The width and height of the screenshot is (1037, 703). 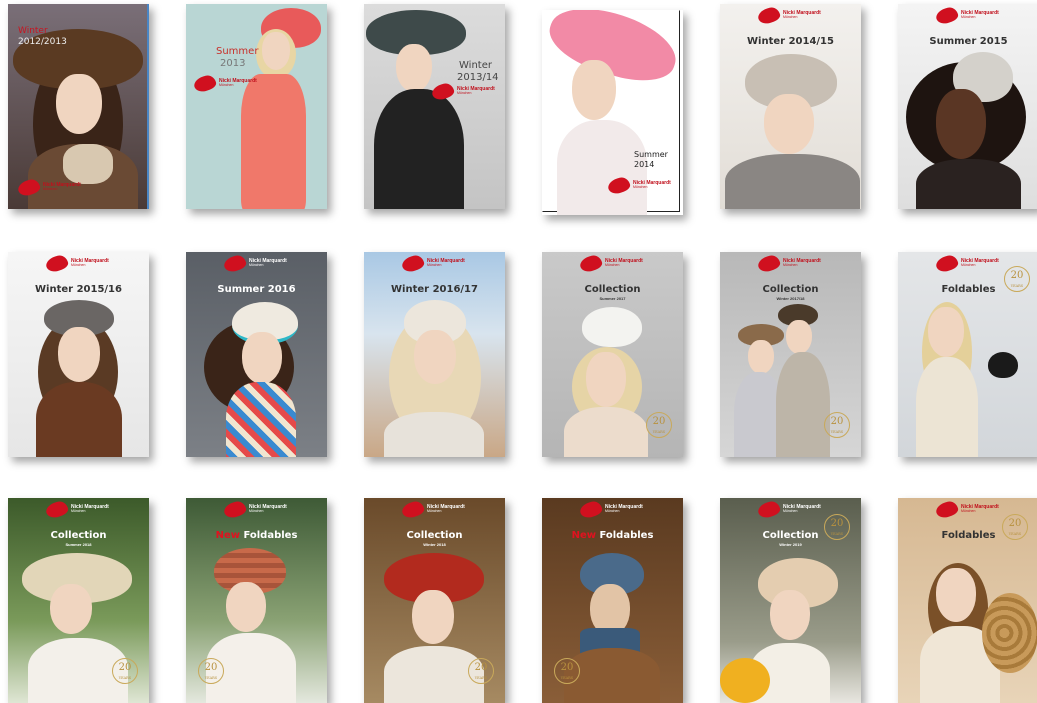 What do you see at coordinates (1003, 365) in the screenshot?
I see `rolled-hat-icon` at bounding box center [1003, 365].